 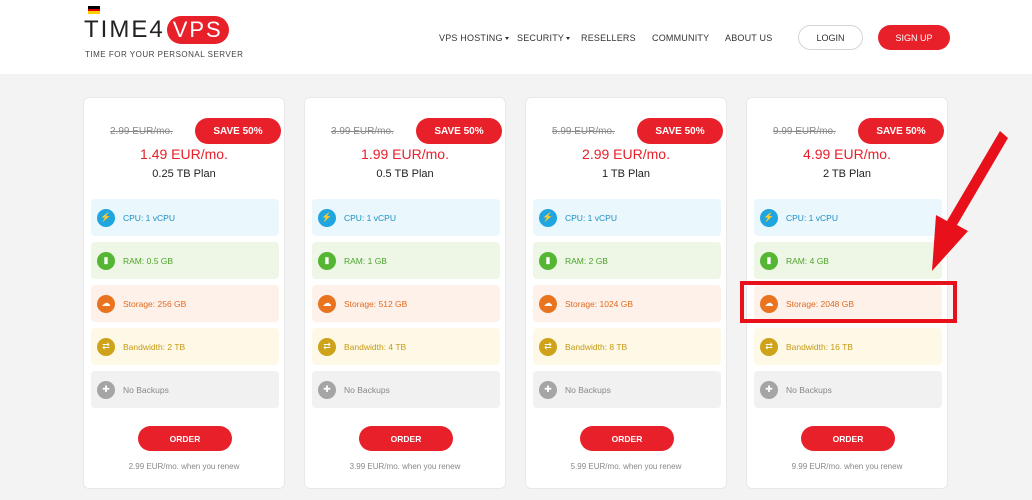 I want to click on plan-price: 4.99 EUR/mo., so click(x=847, y=154).